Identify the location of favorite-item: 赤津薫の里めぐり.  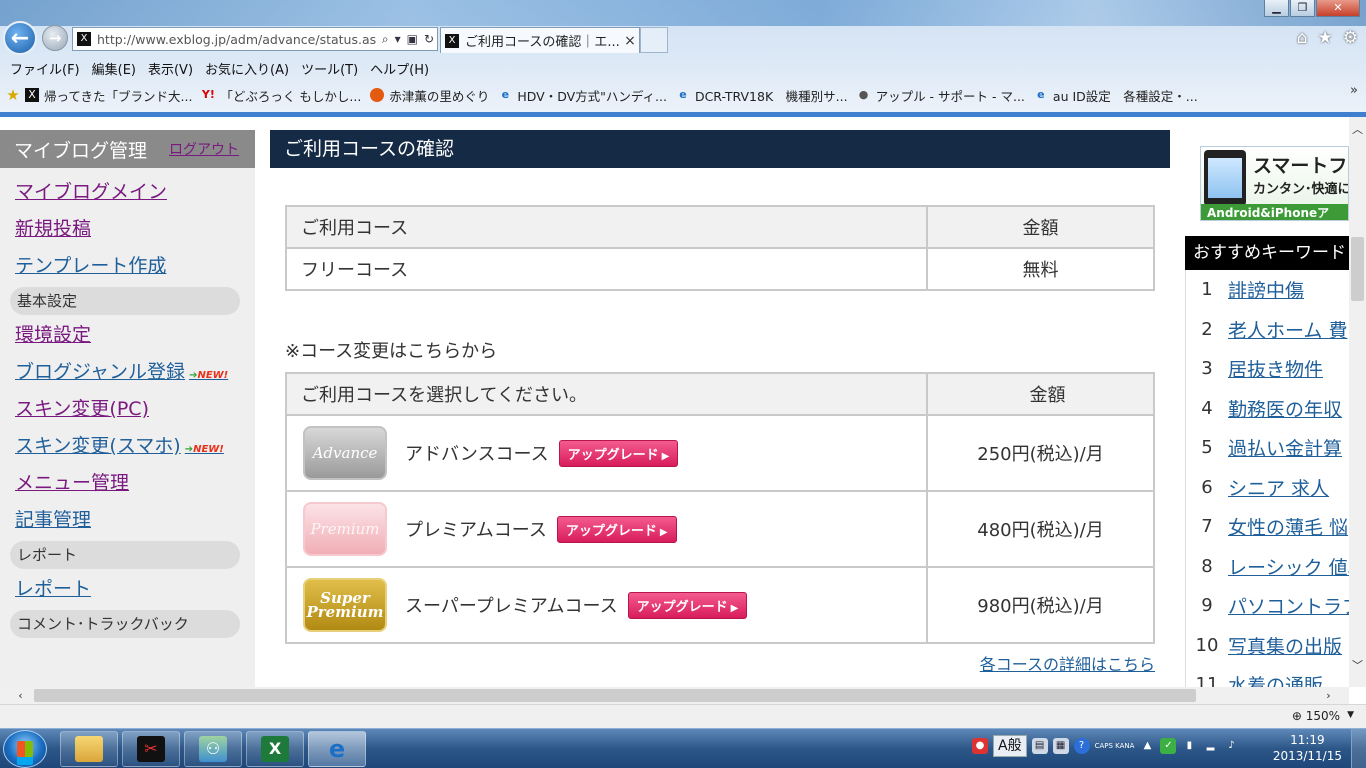
(429, 95).